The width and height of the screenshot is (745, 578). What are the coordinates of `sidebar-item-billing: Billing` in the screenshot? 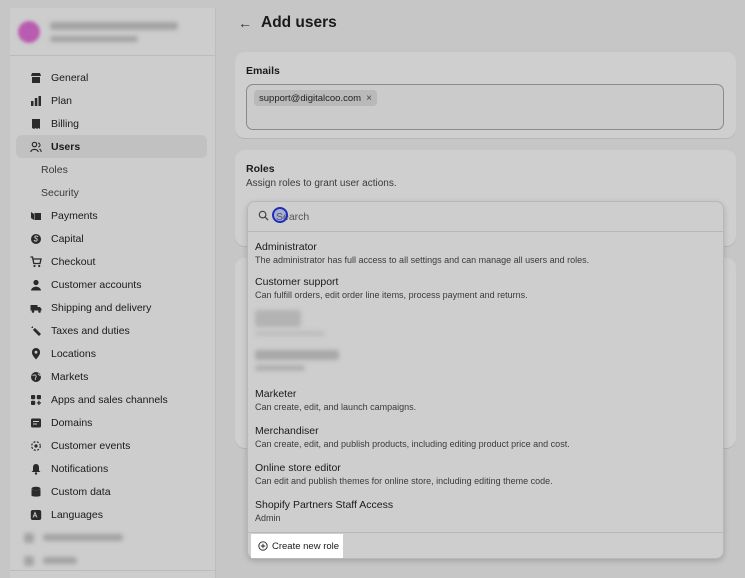 It's located at (111, 123).